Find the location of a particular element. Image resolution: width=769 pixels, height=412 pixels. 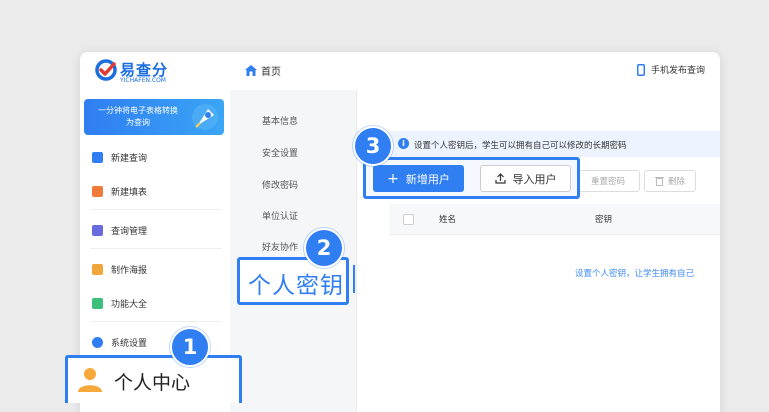

subnav-security: 安全设置 is located at coordinates (280, 152).